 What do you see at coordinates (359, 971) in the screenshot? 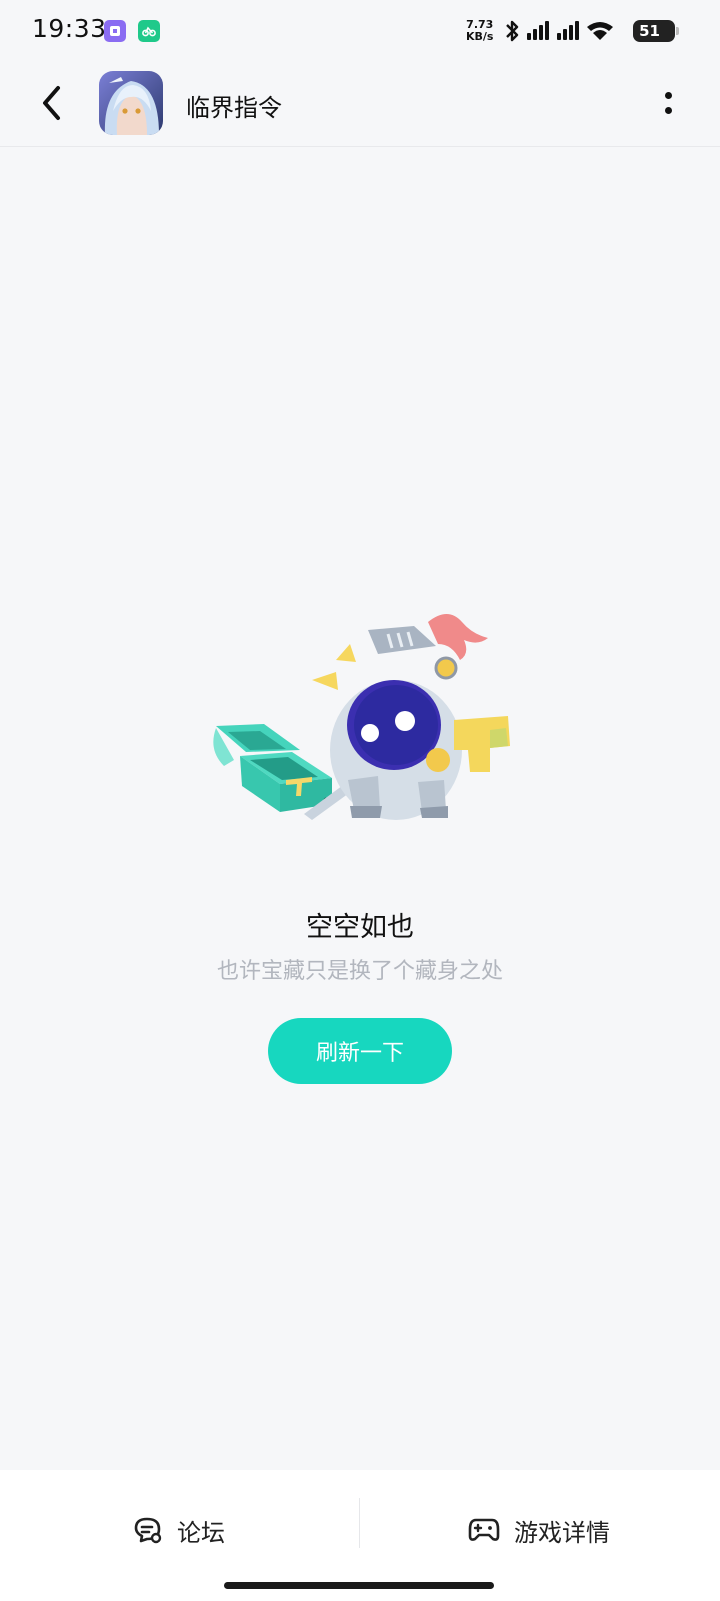
I see `empty-state-subtitle: 也许宝藏只是换了个藏身之处` at bounding box center [359, 971].